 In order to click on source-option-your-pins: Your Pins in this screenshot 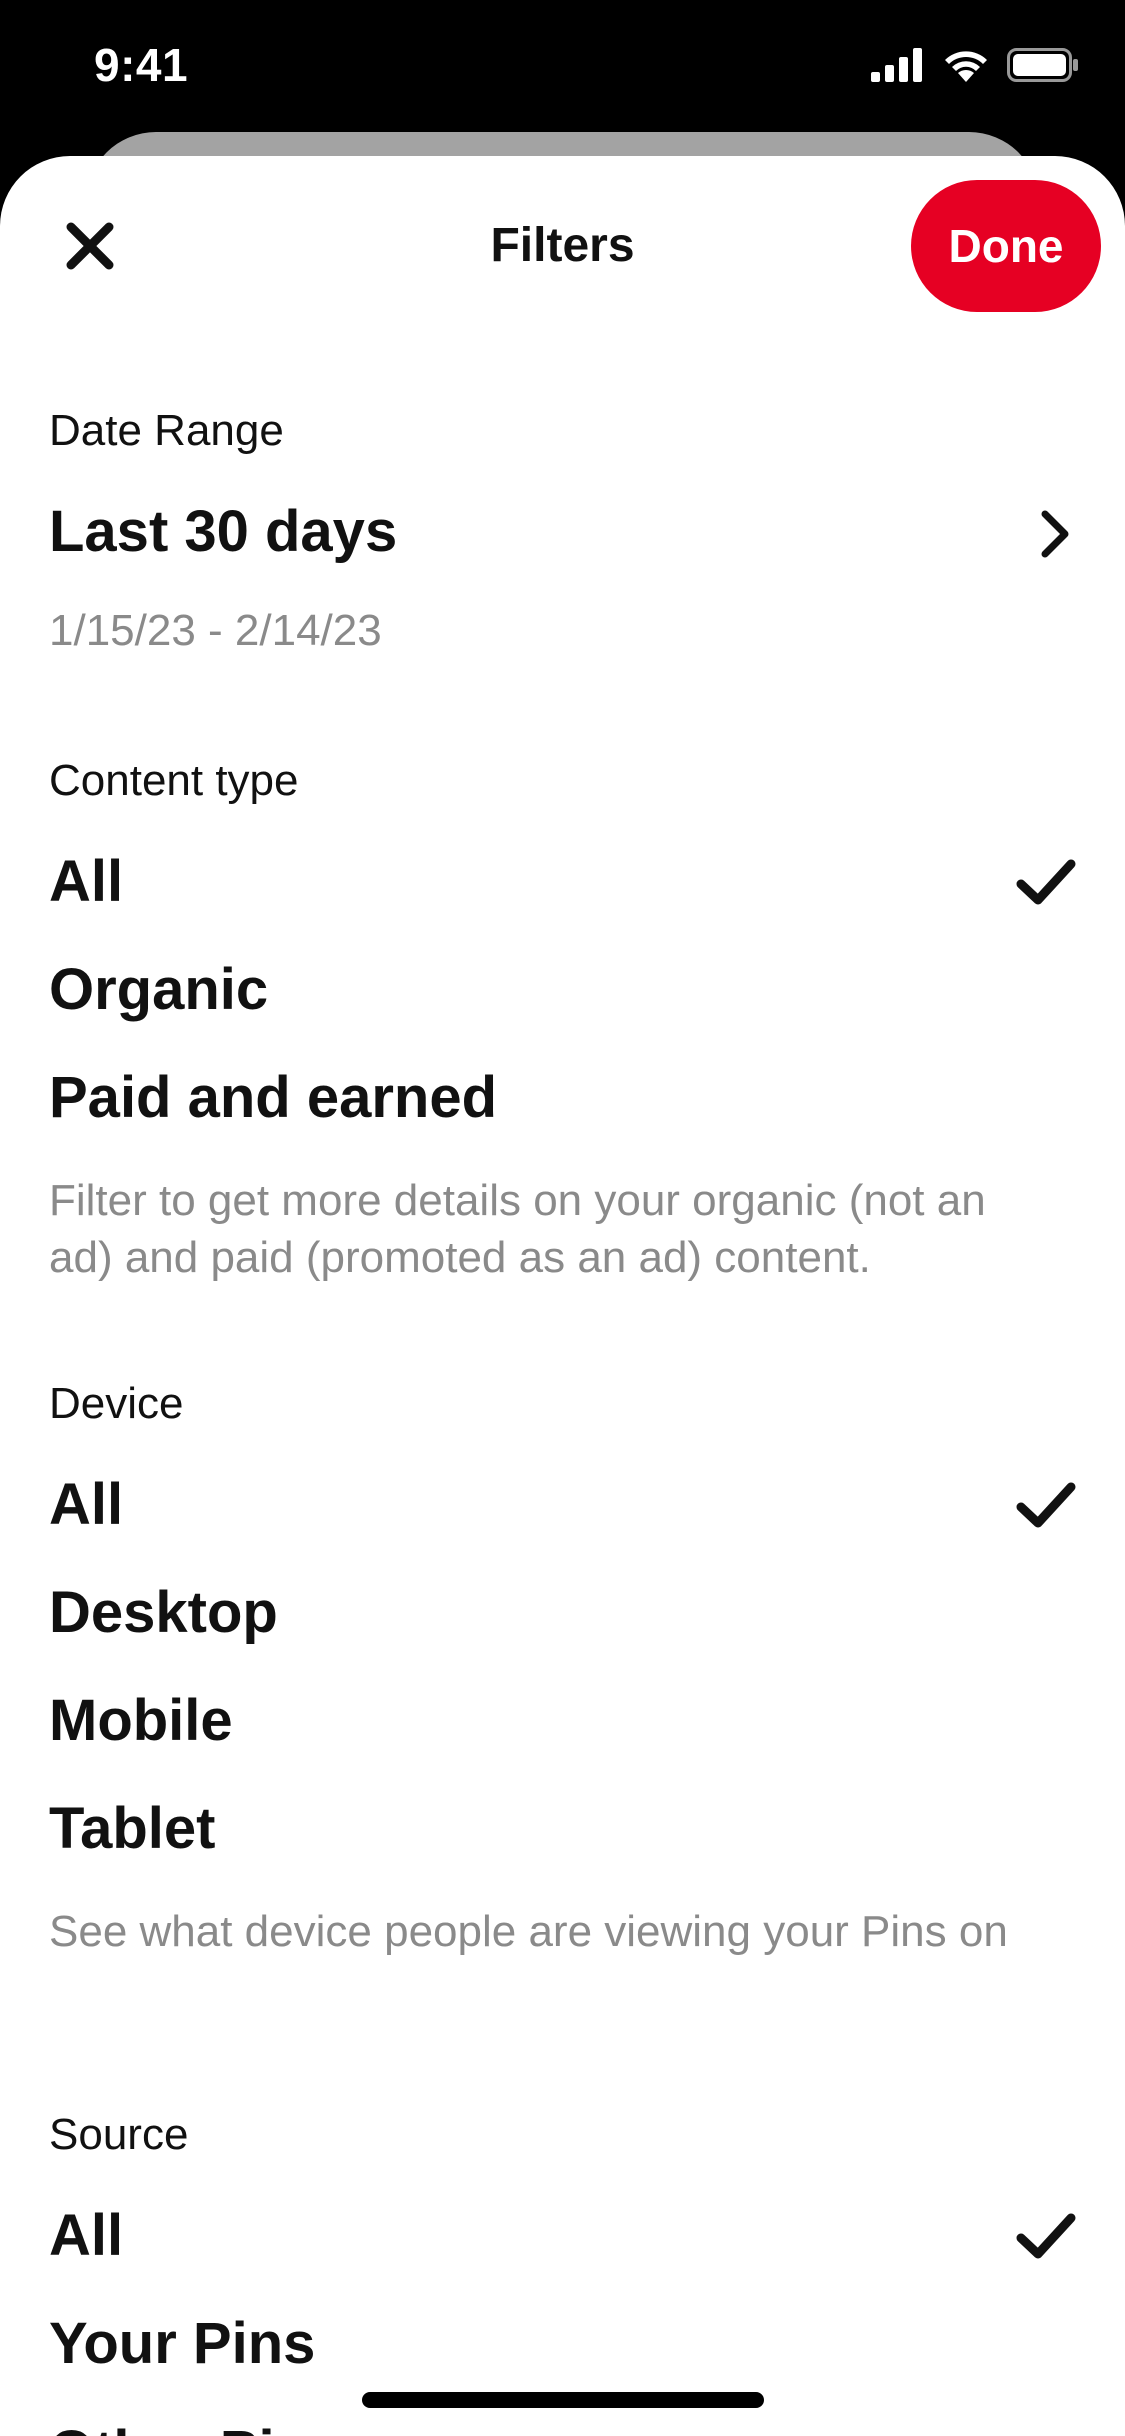, I will do `click(562, 2344)`.